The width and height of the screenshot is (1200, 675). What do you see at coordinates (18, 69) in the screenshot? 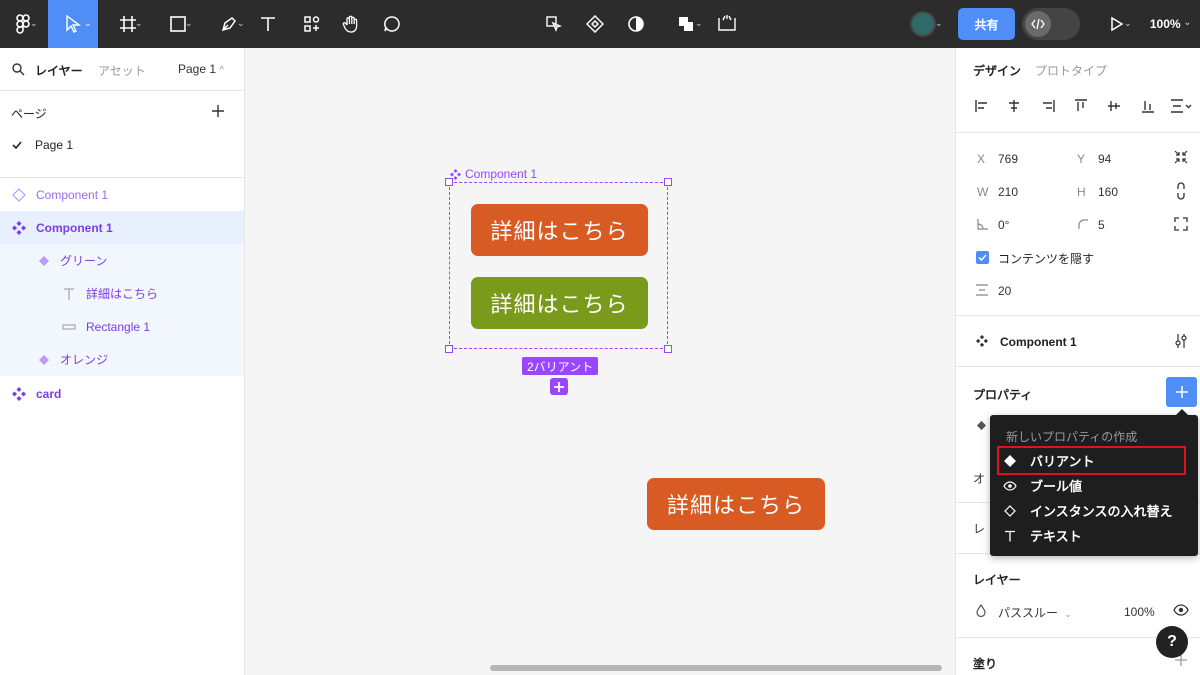
I see `search-icon` at bounding box center [18, 69].